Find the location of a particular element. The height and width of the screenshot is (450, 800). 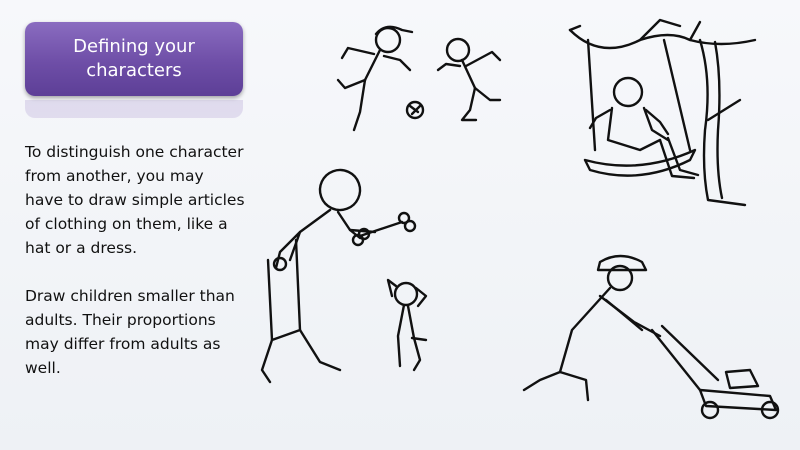

man-mowing-lawn-icon is located at coordinates (651, 337).